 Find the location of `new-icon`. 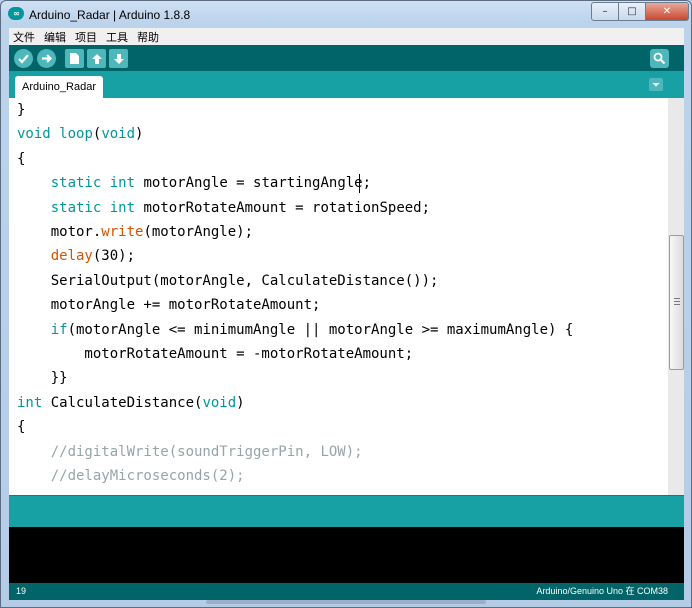

new-icon is located at coordinates (74, 58).